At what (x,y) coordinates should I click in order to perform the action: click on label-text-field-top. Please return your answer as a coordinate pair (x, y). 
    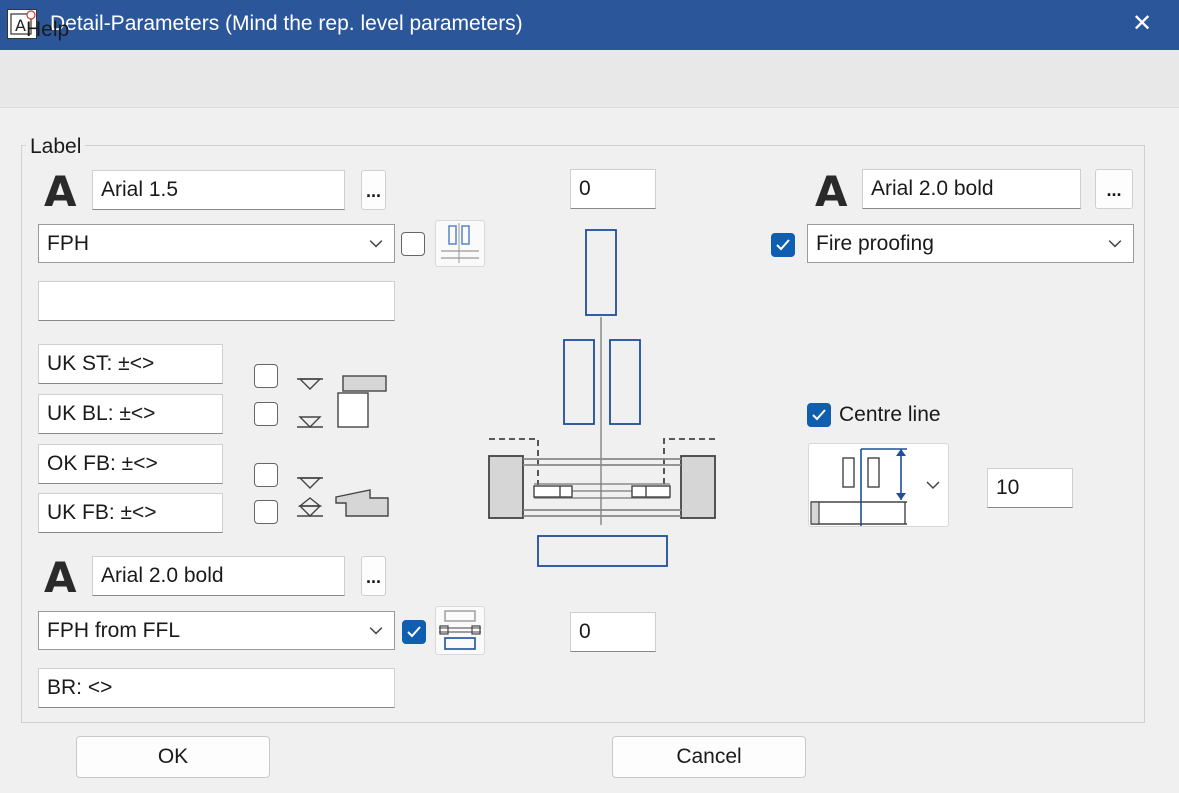
    Looking at the image, I should click on (216, 301).